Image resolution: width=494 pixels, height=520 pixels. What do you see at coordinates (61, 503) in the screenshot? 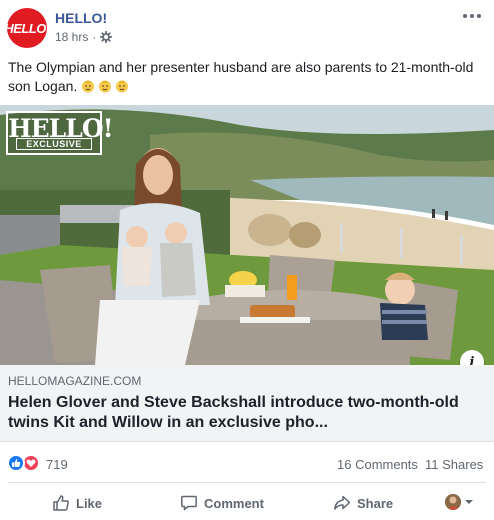
I see `like-icon` at bounding box center [61, 503].